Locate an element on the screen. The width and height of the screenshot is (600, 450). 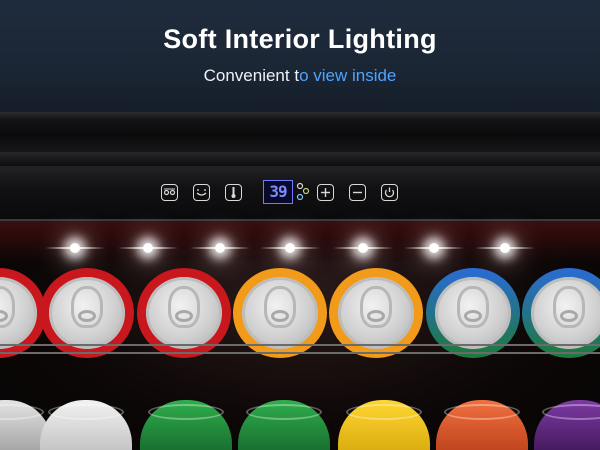
temperature-display: 39 is located at coordinates (278, 192).